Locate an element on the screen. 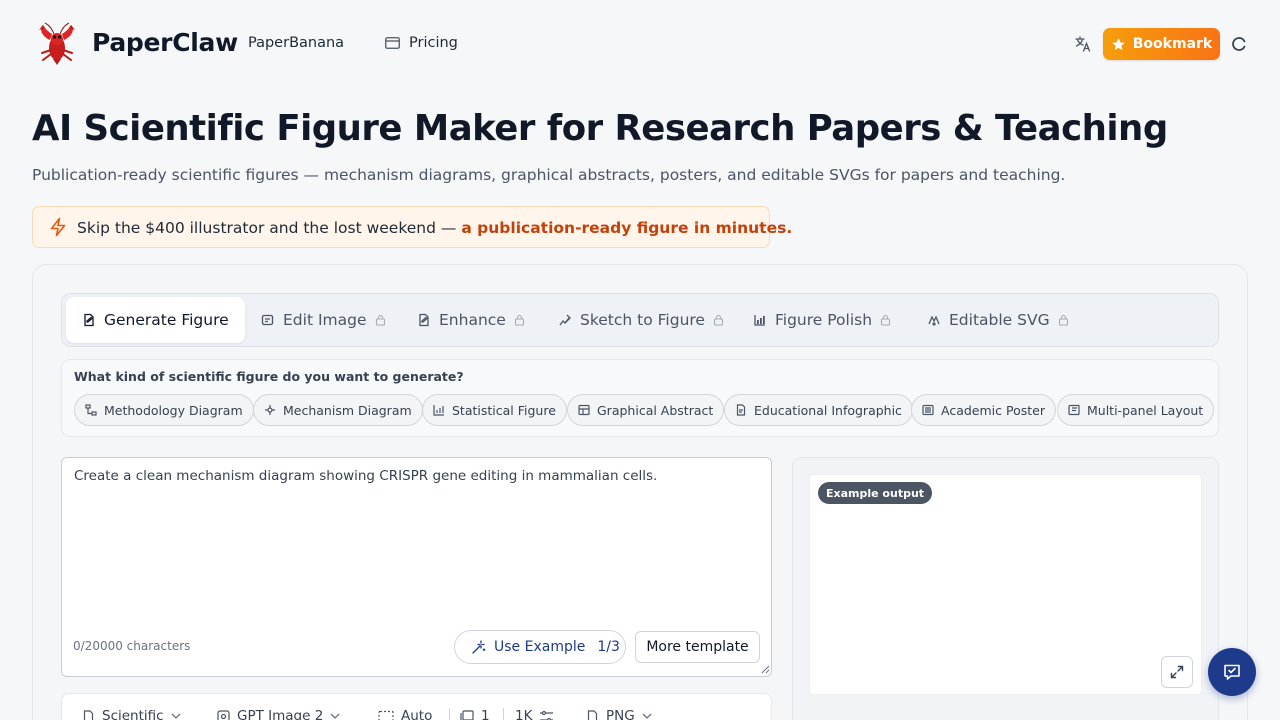 The height and width of the screenshot is (720, 1280). promo-highlight: a publication-ready figure in minutes. is located at coordinates (627, 227).